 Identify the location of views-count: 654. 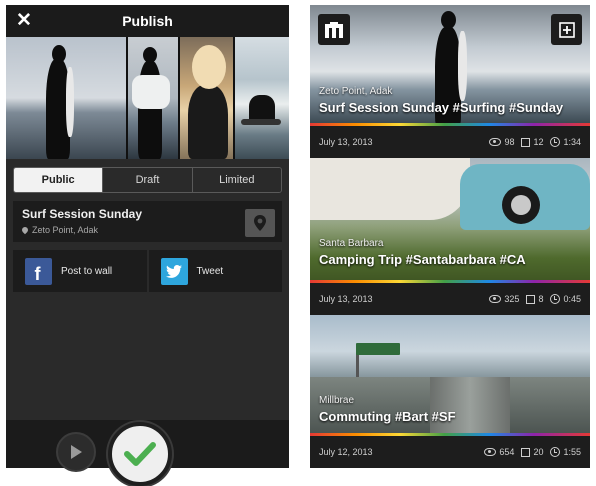
(507, 452).